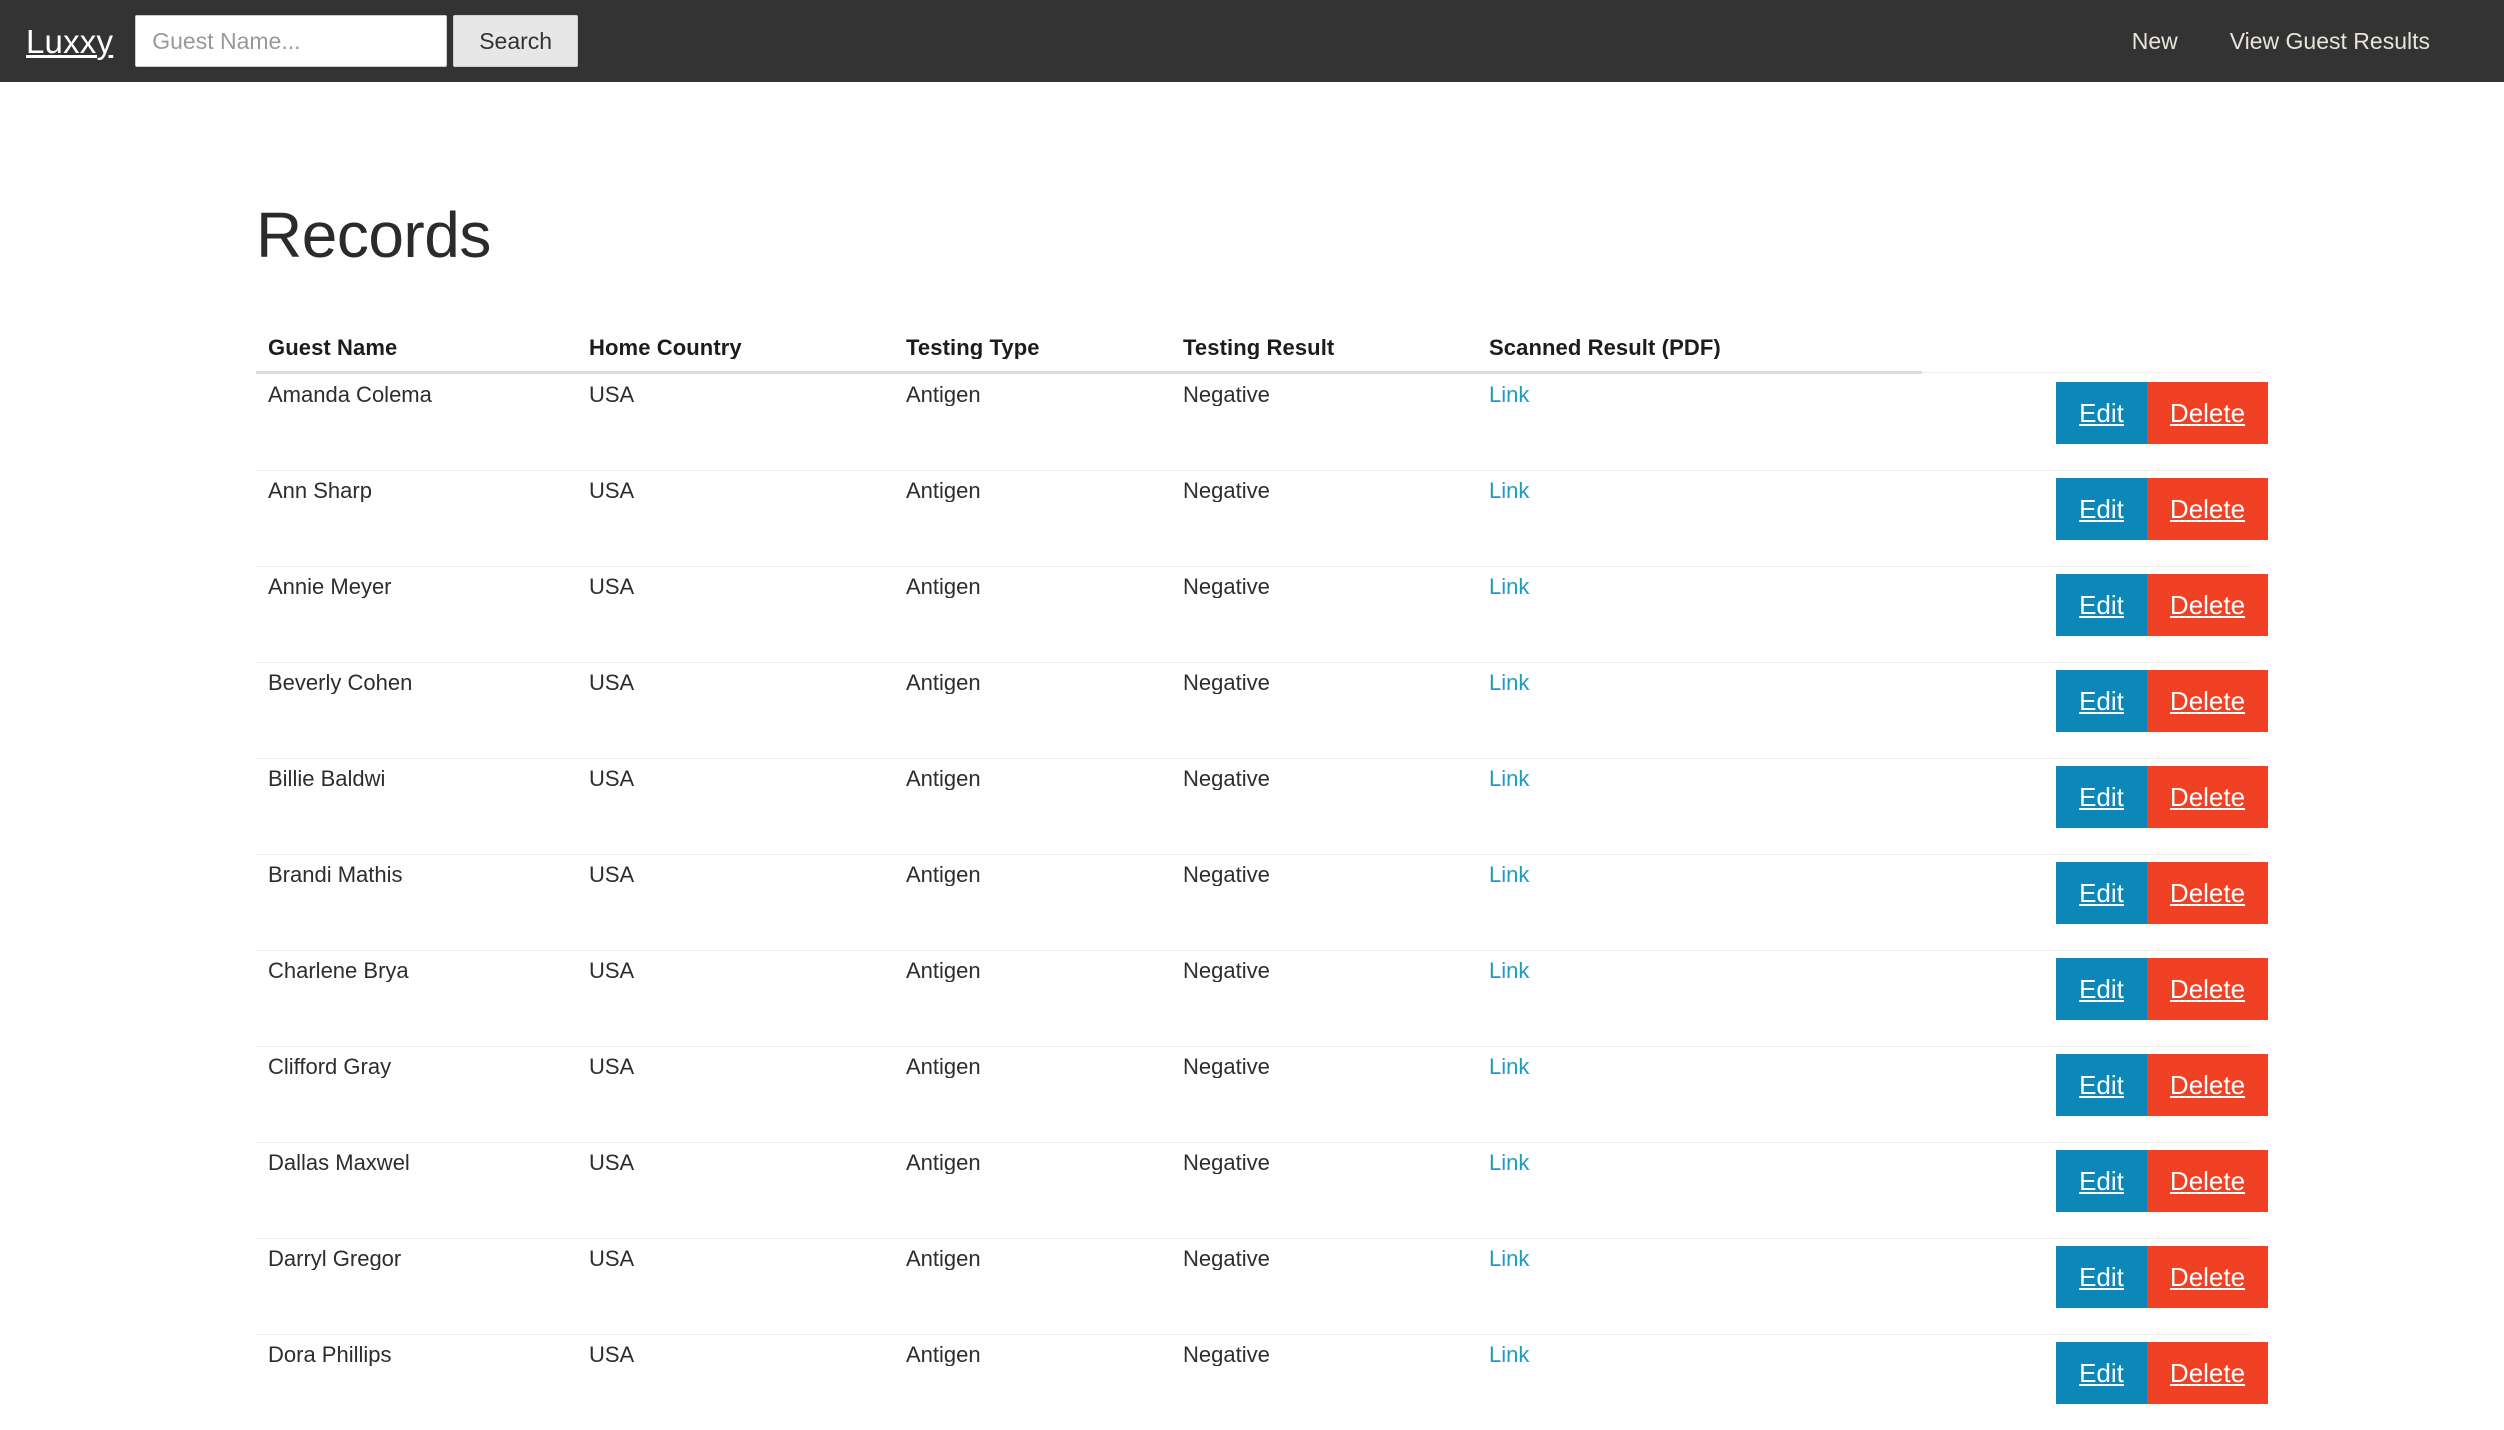 This screenshot has width=2504, height=1430. What do you see at coordinates (373, 235) in the screenshot?
I see `page-title: Records` at bounding box center [373, 235].